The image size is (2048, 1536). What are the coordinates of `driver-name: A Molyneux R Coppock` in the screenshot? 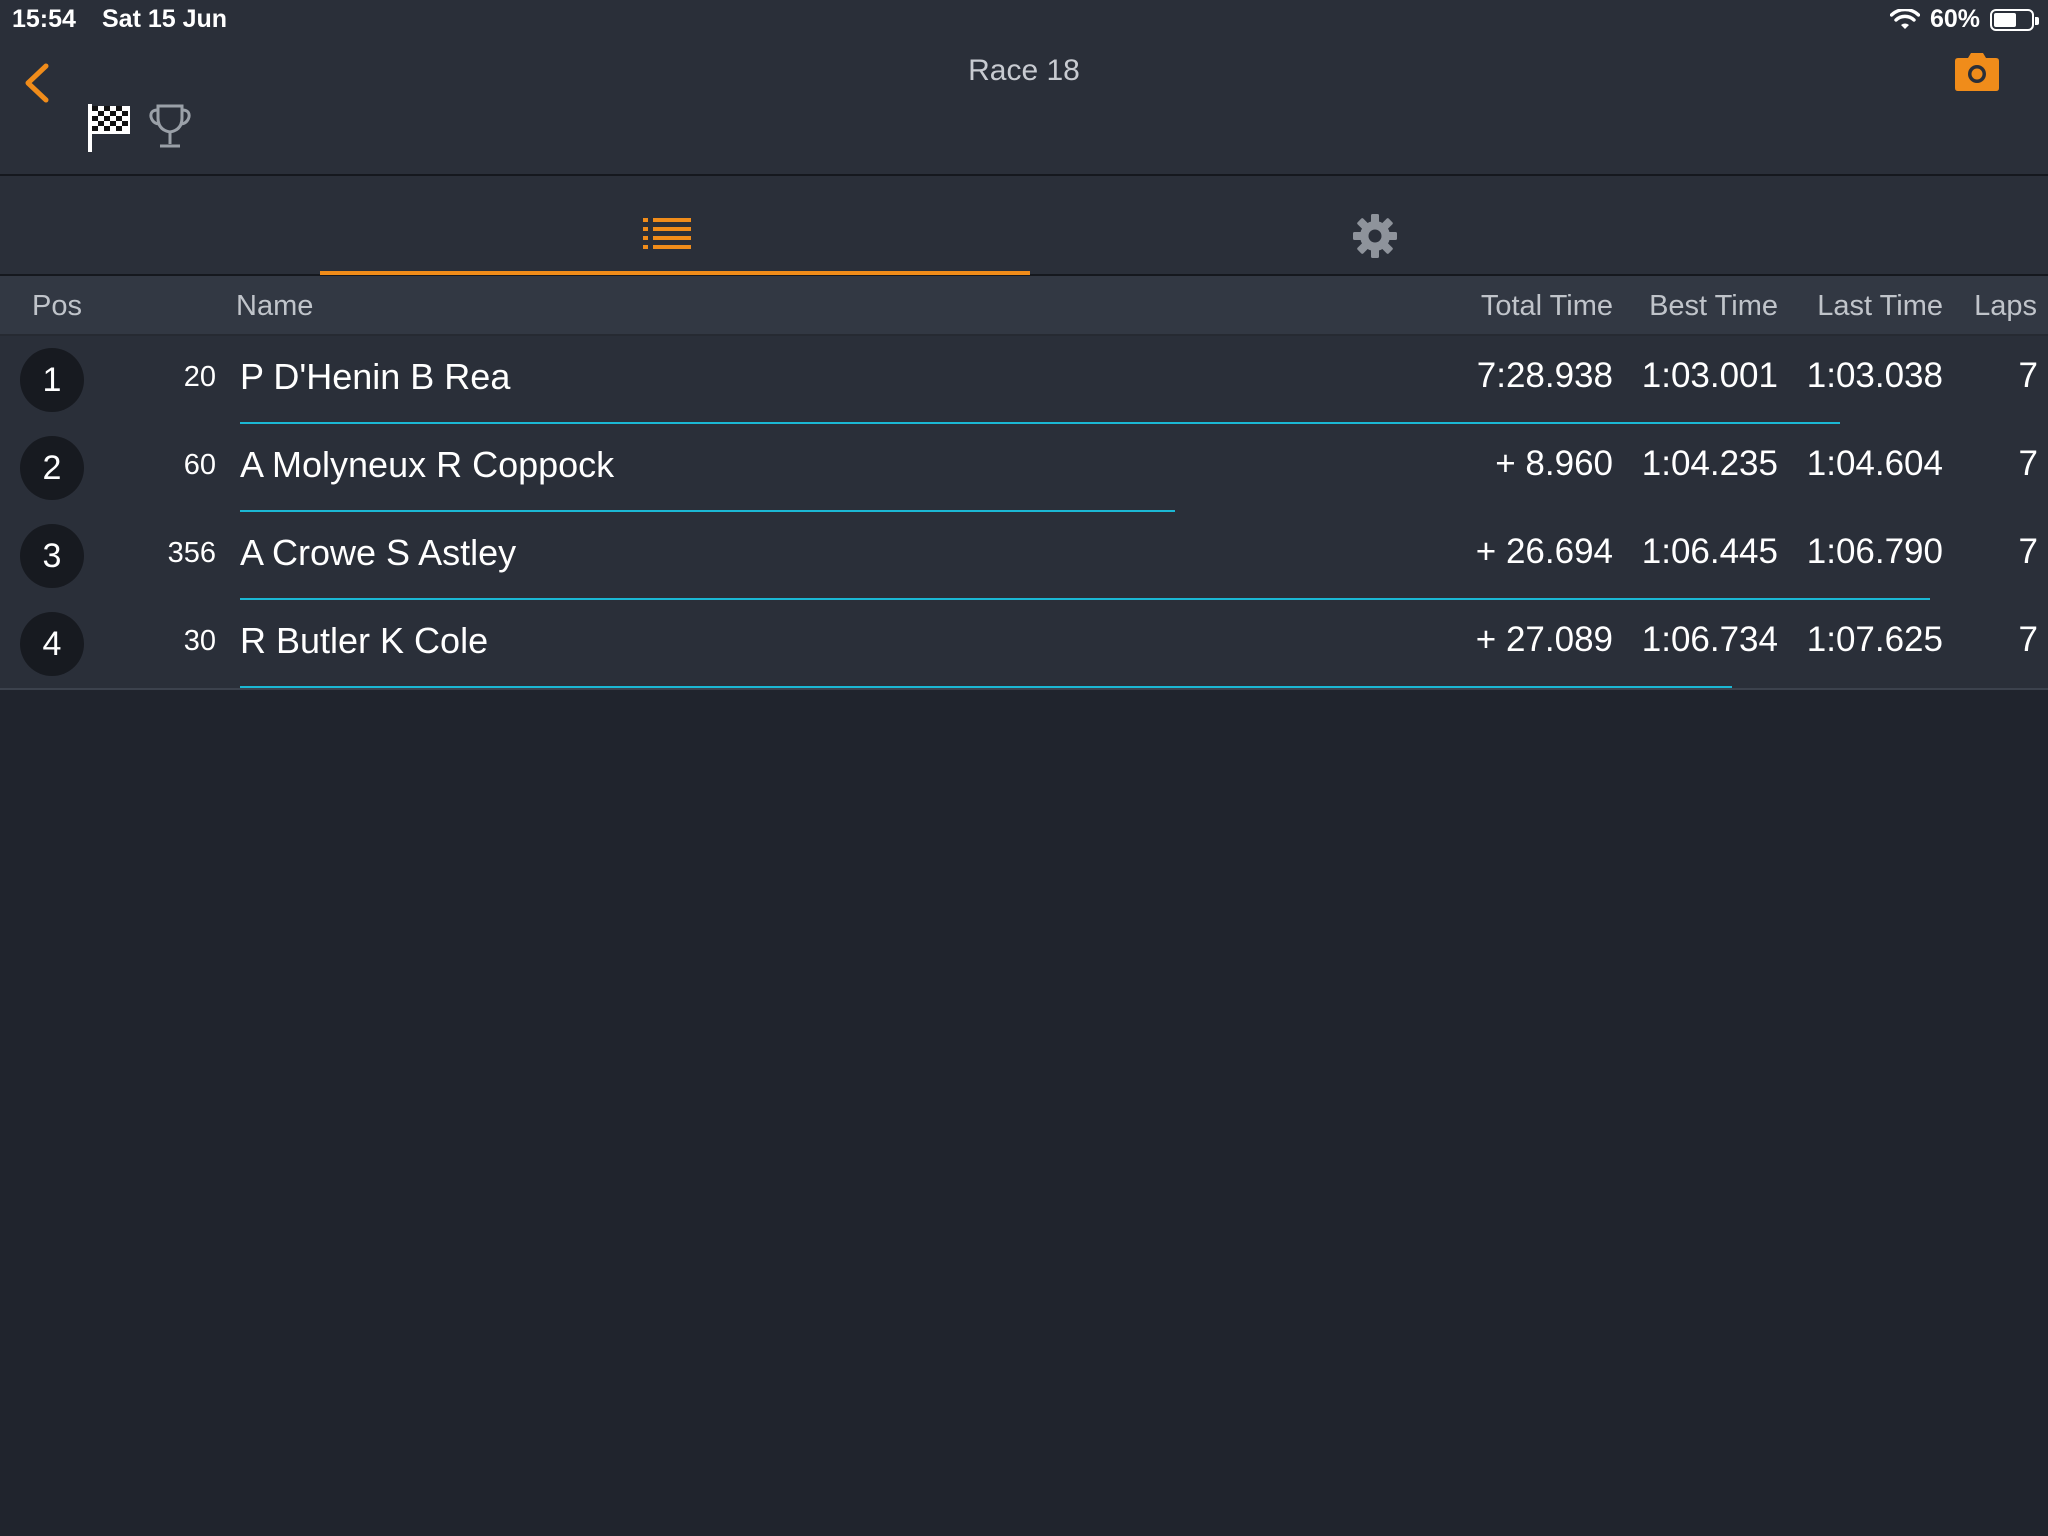 It's located at (427, 464).